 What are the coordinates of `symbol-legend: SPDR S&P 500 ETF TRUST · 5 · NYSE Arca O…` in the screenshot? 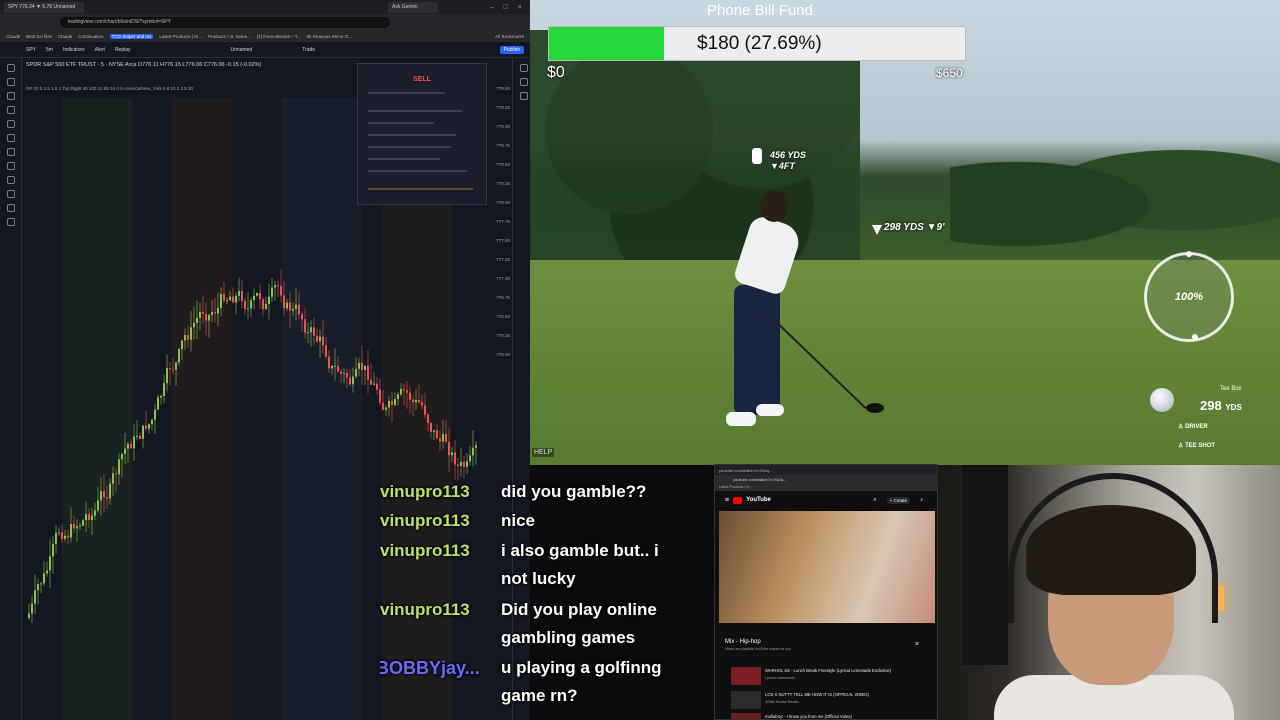 It's located at (144, 65).